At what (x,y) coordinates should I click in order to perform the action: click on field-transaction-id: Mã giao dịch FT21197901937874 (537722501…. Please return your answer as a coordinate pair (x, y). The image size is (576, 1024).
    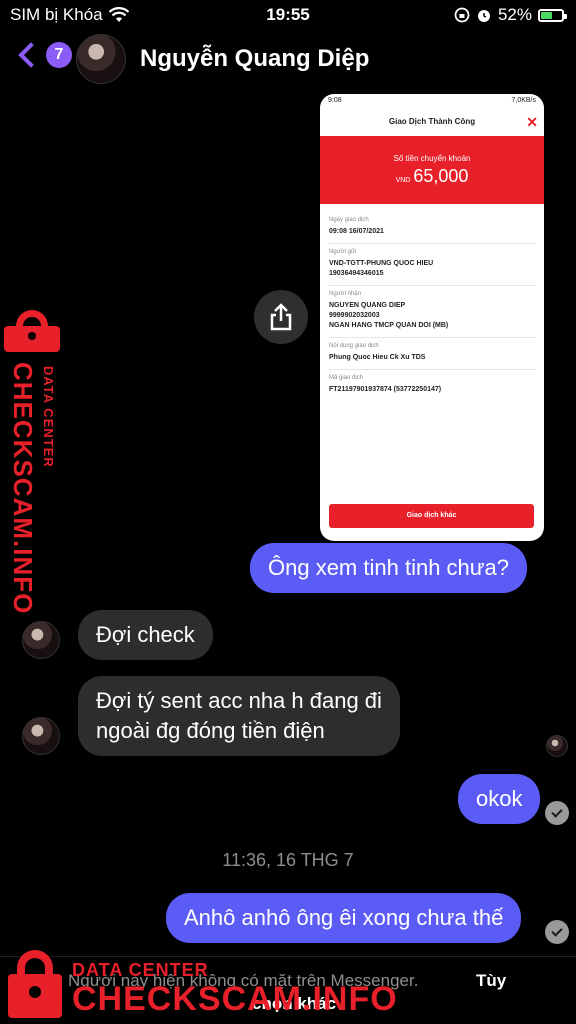
    Looking at the image, I should click on (432, 385).